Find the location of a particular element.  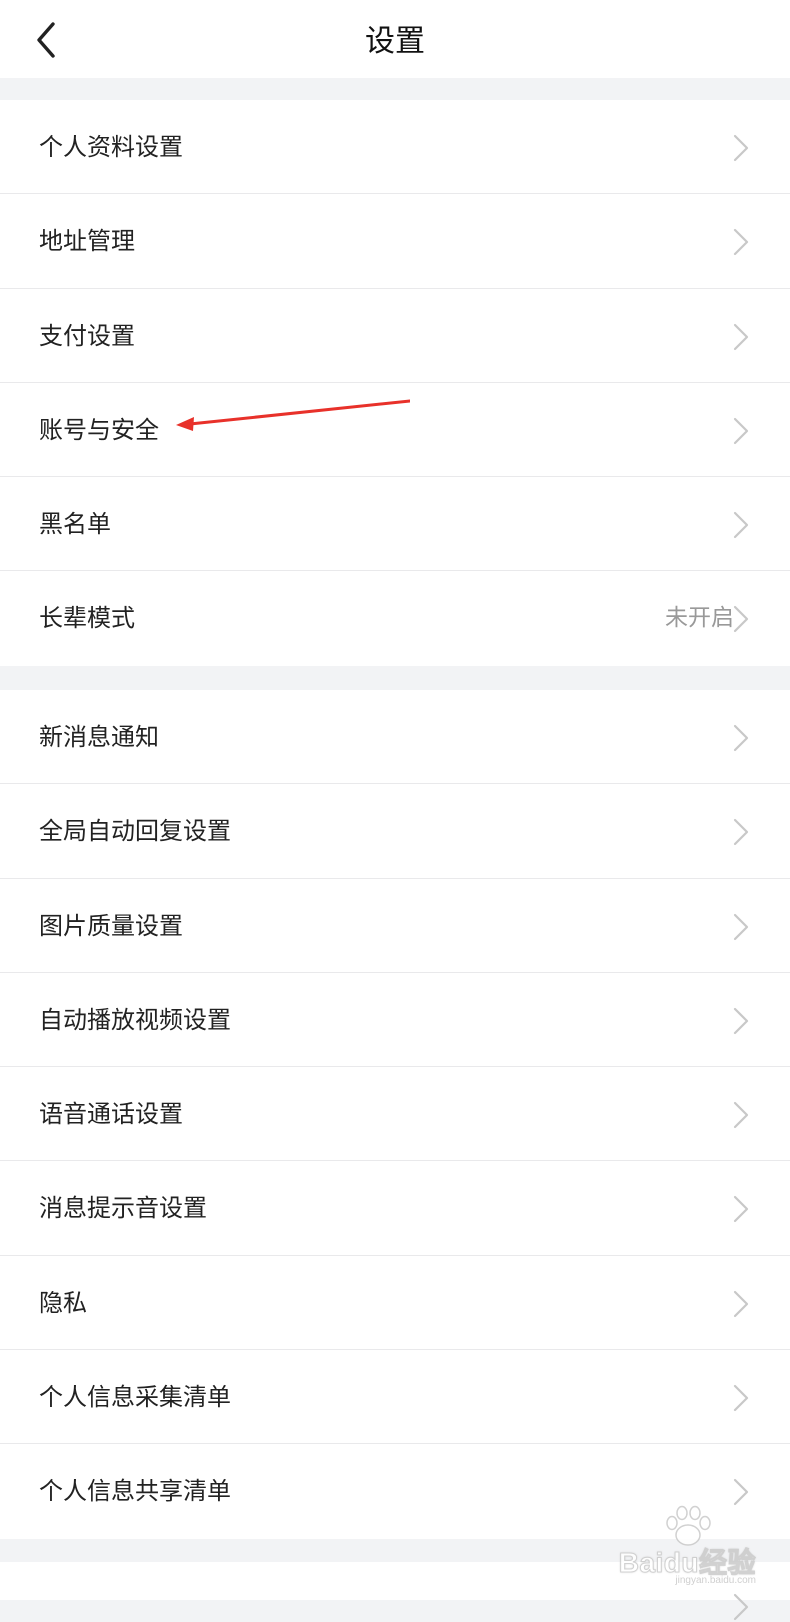

settings-item-blacklist: 黑名单 is located at coordinates (395, 524).